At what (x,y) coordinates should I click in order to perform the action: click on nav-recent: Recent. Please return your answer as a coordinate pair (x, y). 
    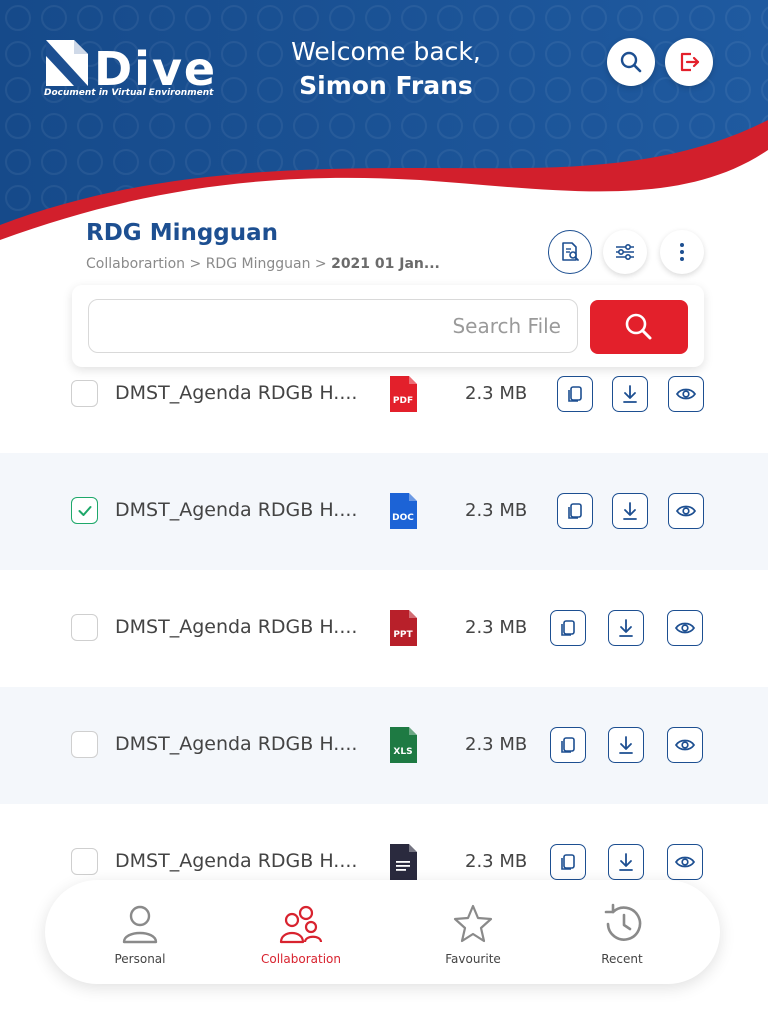
    Looking at the image, I should click on (622, 932).